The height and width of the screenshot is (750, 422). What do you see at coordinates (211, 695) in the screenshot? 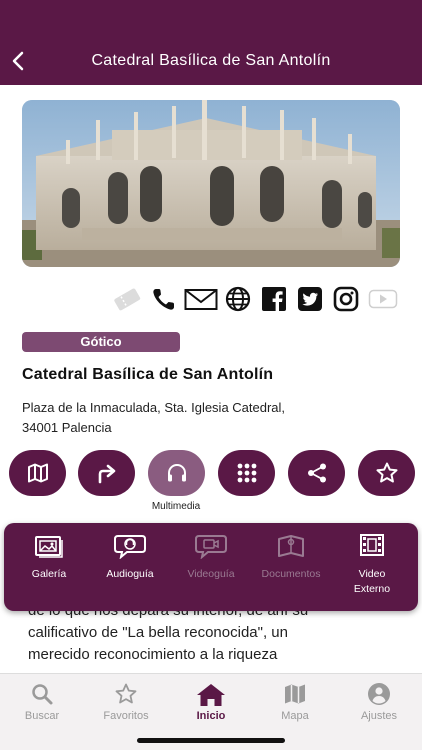
I see `home-icon` at bounding box center [211, 695].